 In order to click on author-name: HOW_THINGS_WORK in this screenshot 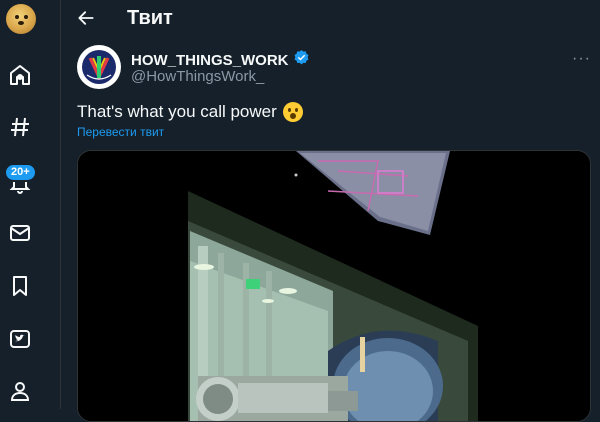, I will do `click(210, 60)`.